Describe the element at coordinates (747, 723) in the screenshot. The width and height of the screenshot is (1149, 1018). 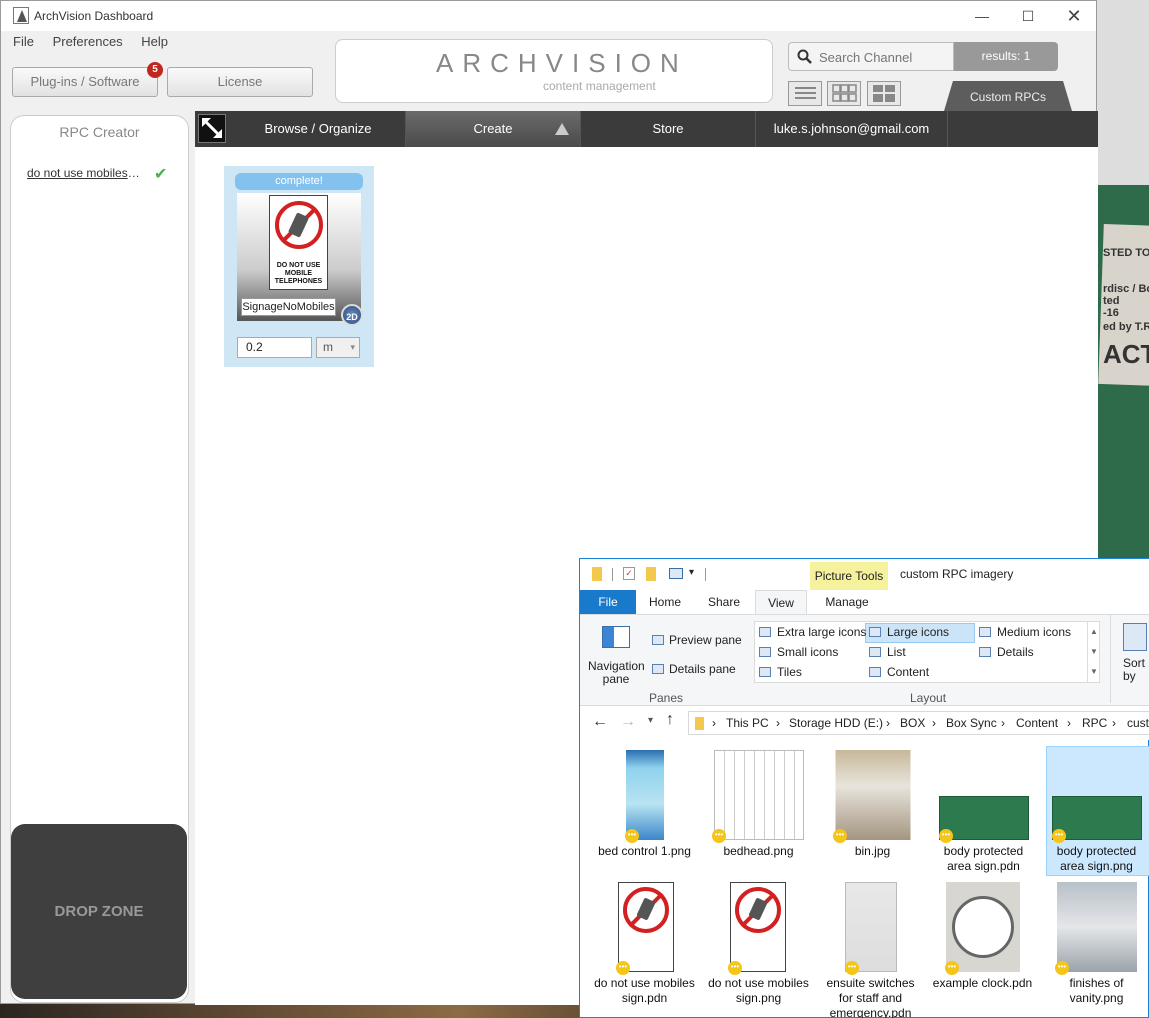
I see `breadcrumb-this-pc: This PC` at that location.